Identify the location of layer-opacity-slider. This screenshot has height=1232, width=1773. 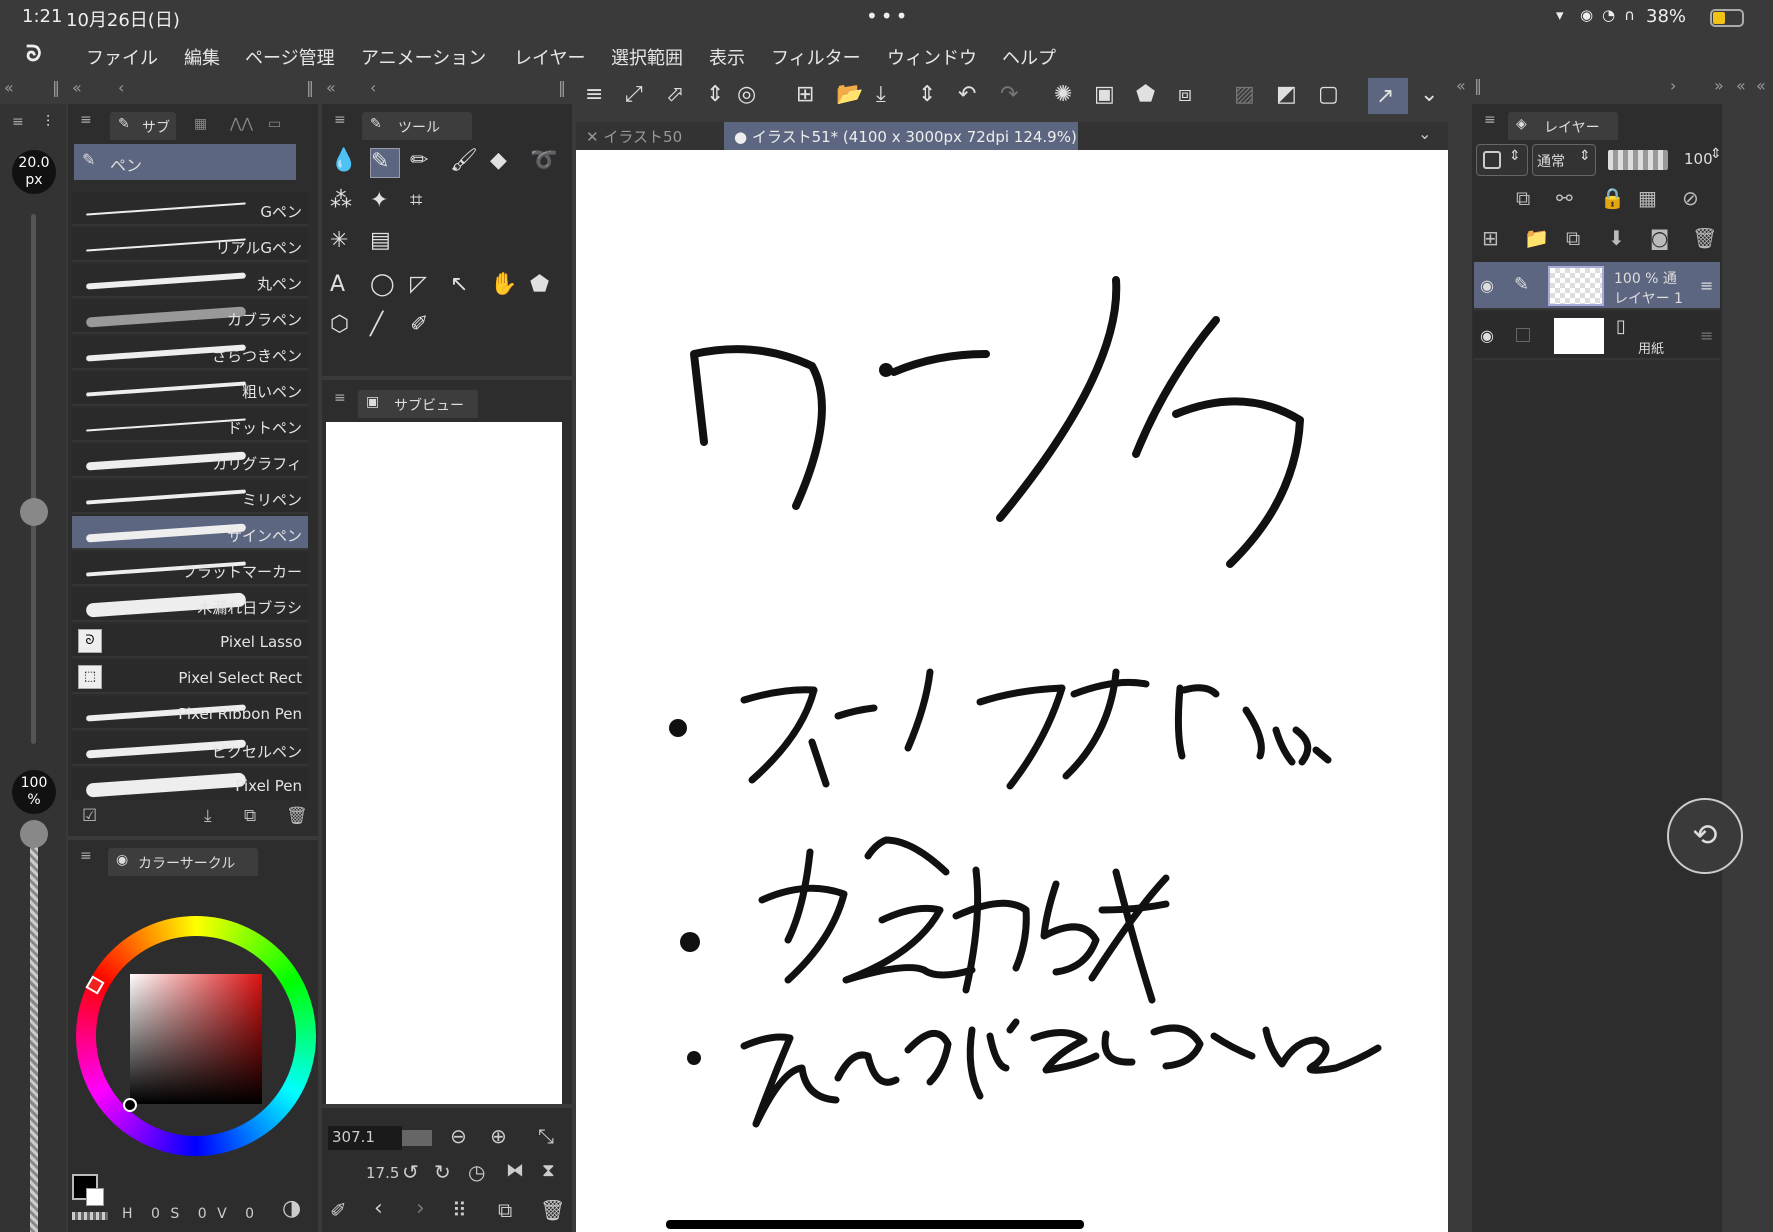
(1638, 160).